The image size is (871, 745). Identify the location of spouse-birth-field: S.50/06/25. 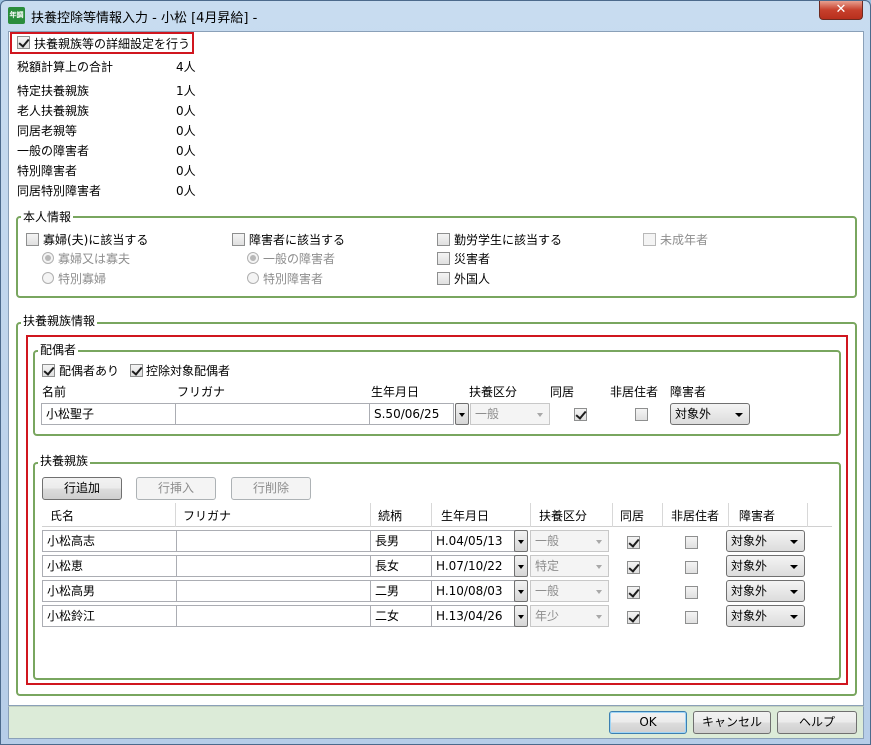
(411, 414).